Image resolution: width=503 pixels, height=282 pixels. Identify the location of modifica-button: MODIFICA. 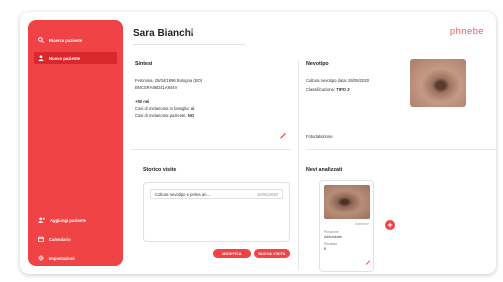
(232, 253).